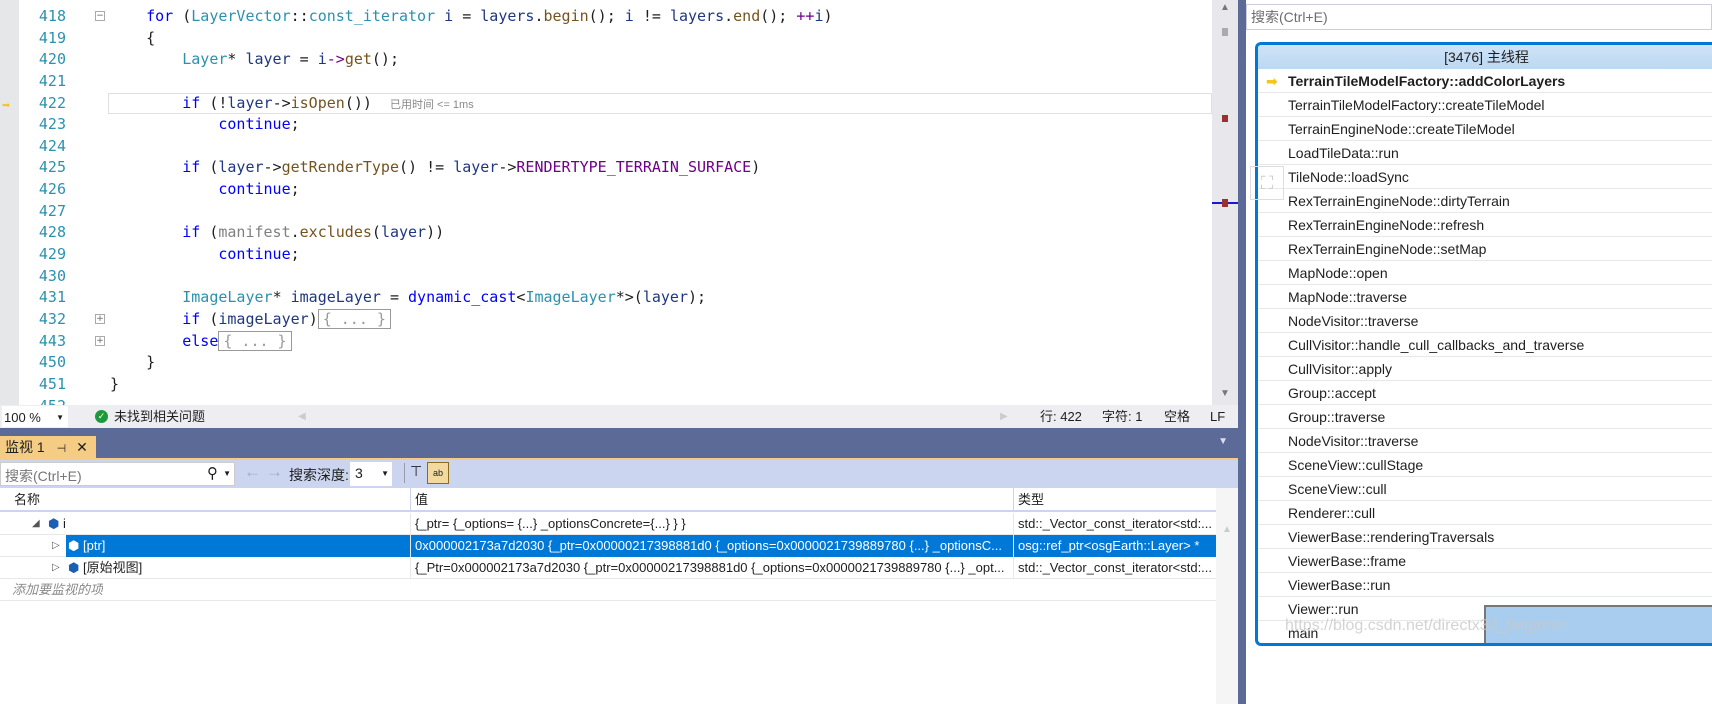 This screenshot has width=1712, height=704. Describe the element at coordinates (1485, 297) in the screenshot. I see `stack-frame: MapNode::traverse` at that location.